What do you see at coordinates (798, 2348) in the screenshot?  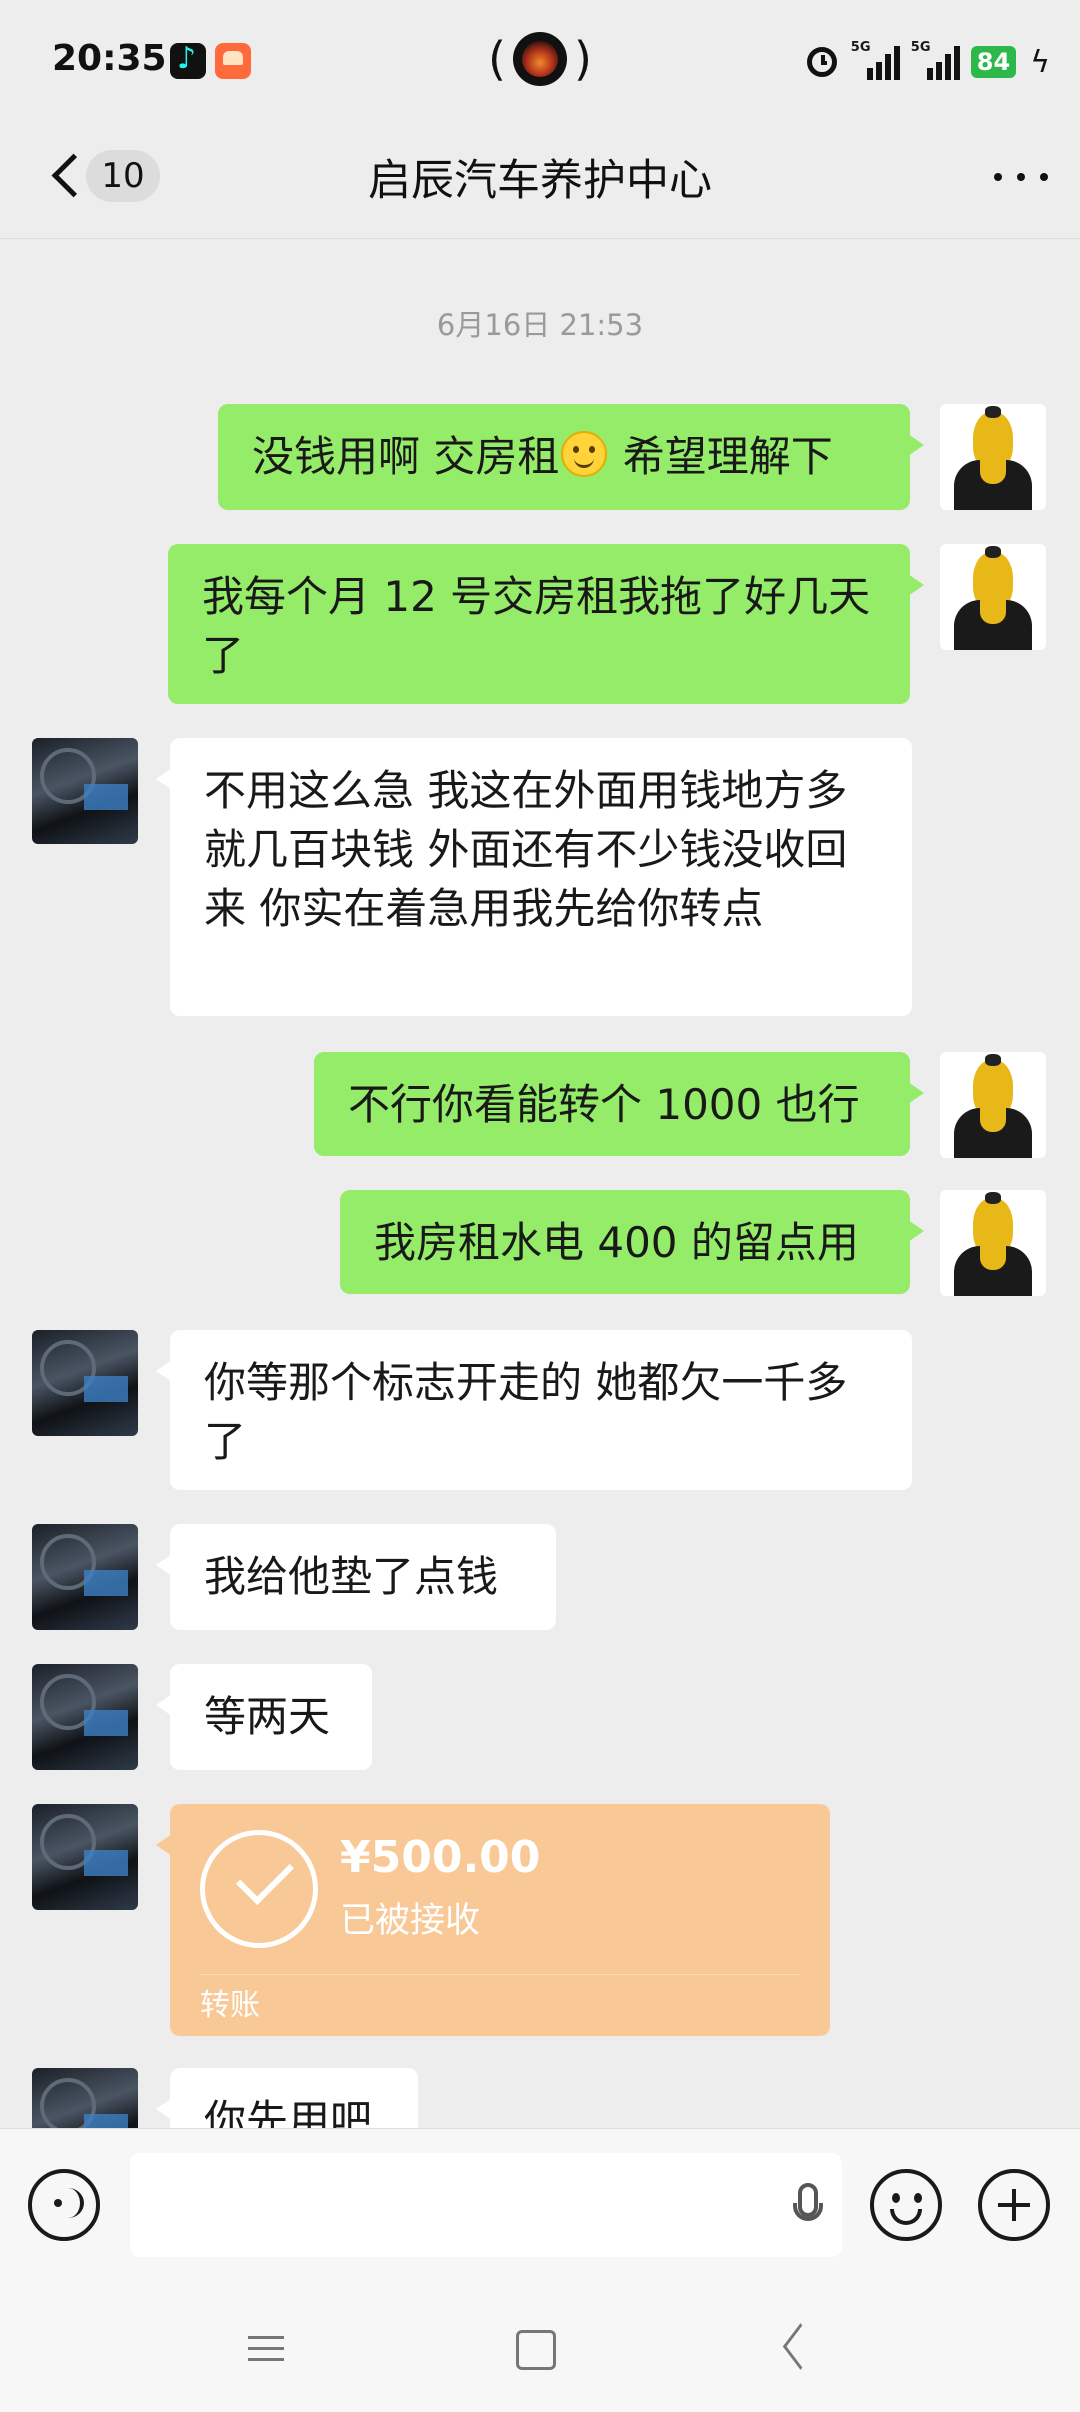 I see `system-back-icon` at bounding box center [798, 2348].